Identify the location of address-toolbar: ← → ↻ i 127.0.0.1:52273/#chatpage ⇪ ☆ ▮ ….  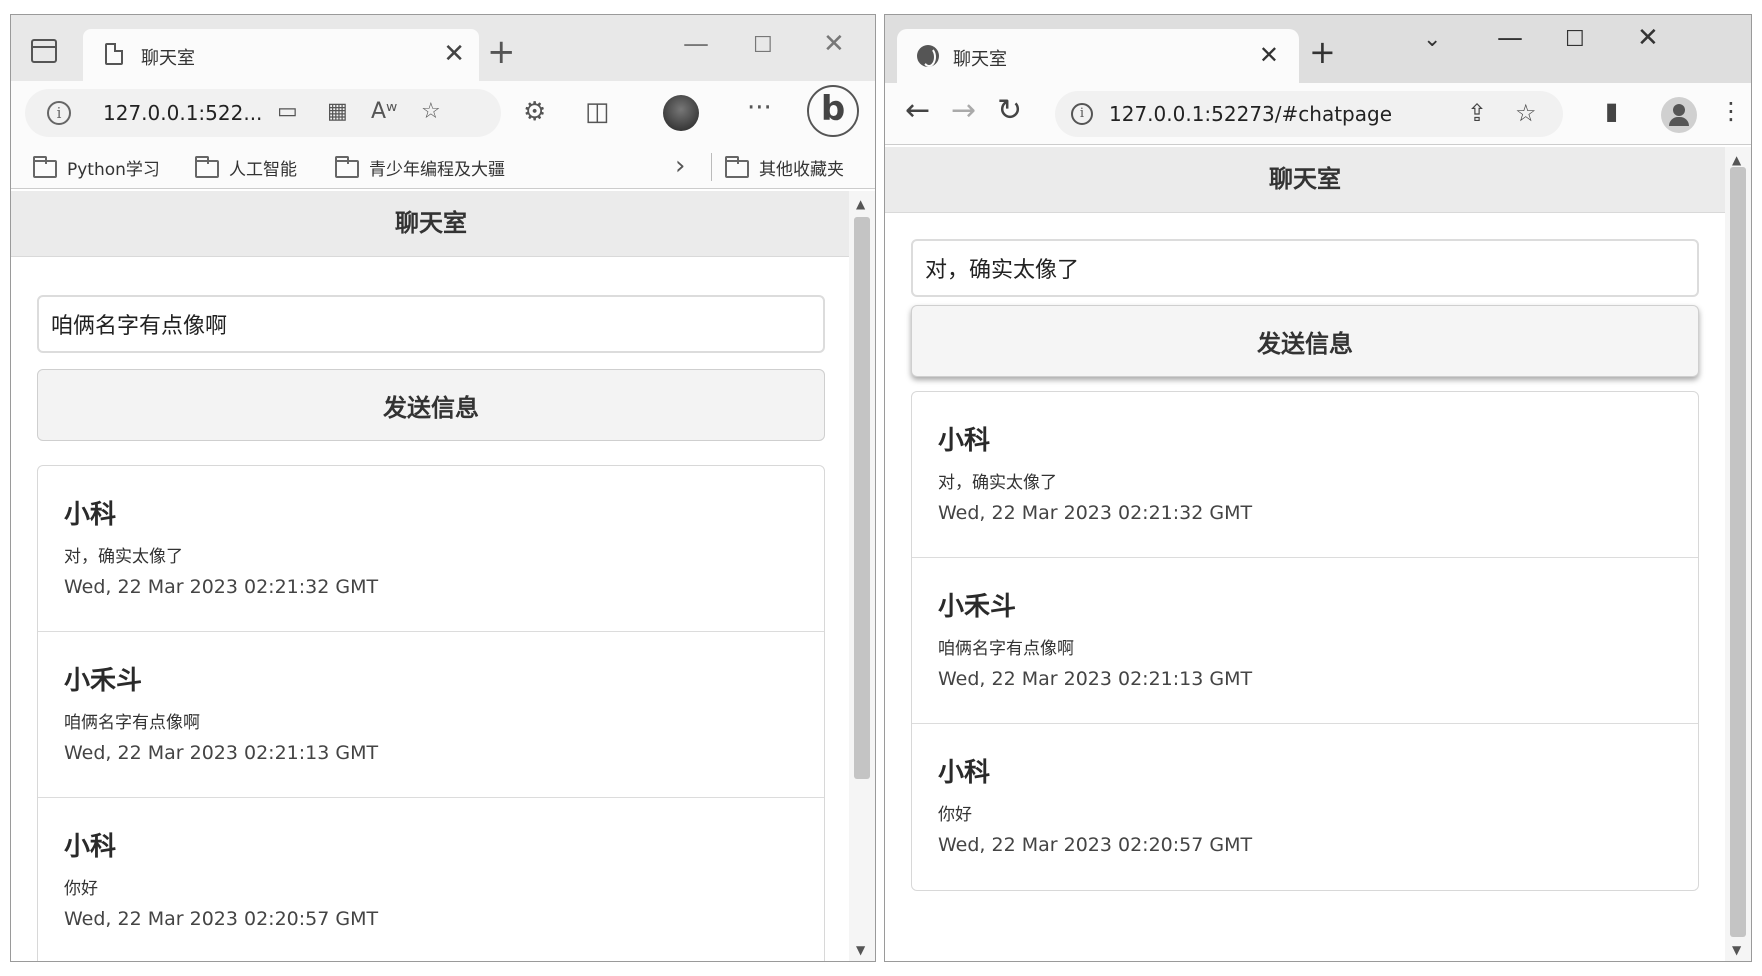
(1318, 114).